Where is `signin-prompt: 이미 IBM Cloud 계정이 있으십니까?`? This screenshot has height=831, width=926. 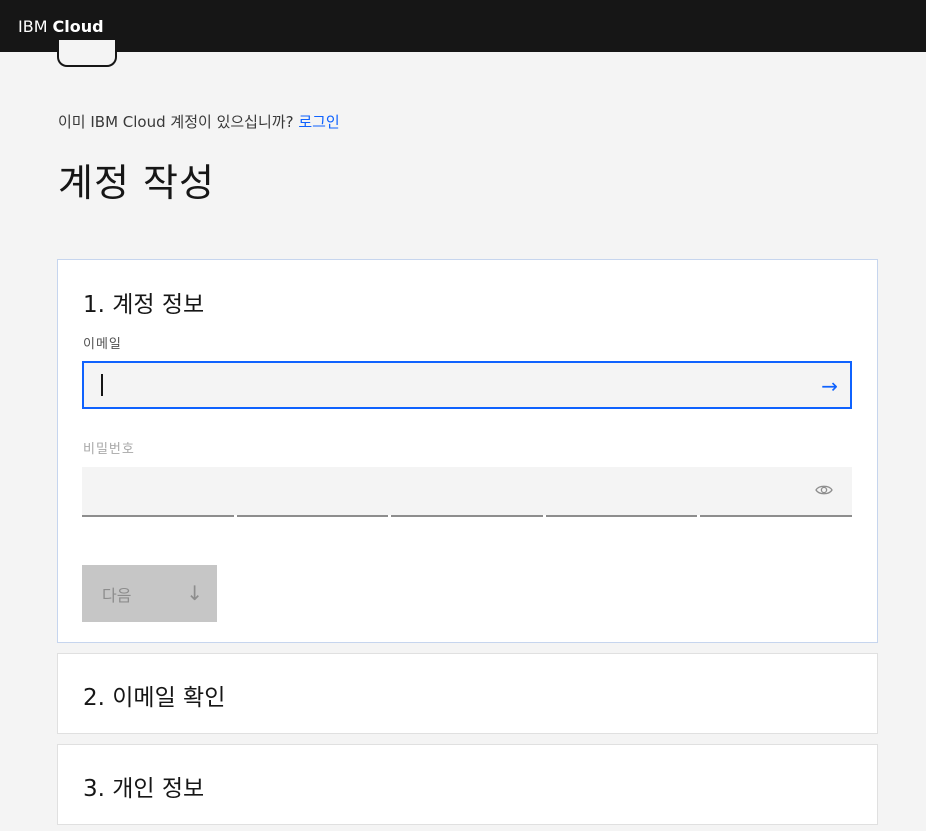 signin-prompt: 이미 IBM Cloud 계정이 있으십니까? is located at coordinates (176, 122).